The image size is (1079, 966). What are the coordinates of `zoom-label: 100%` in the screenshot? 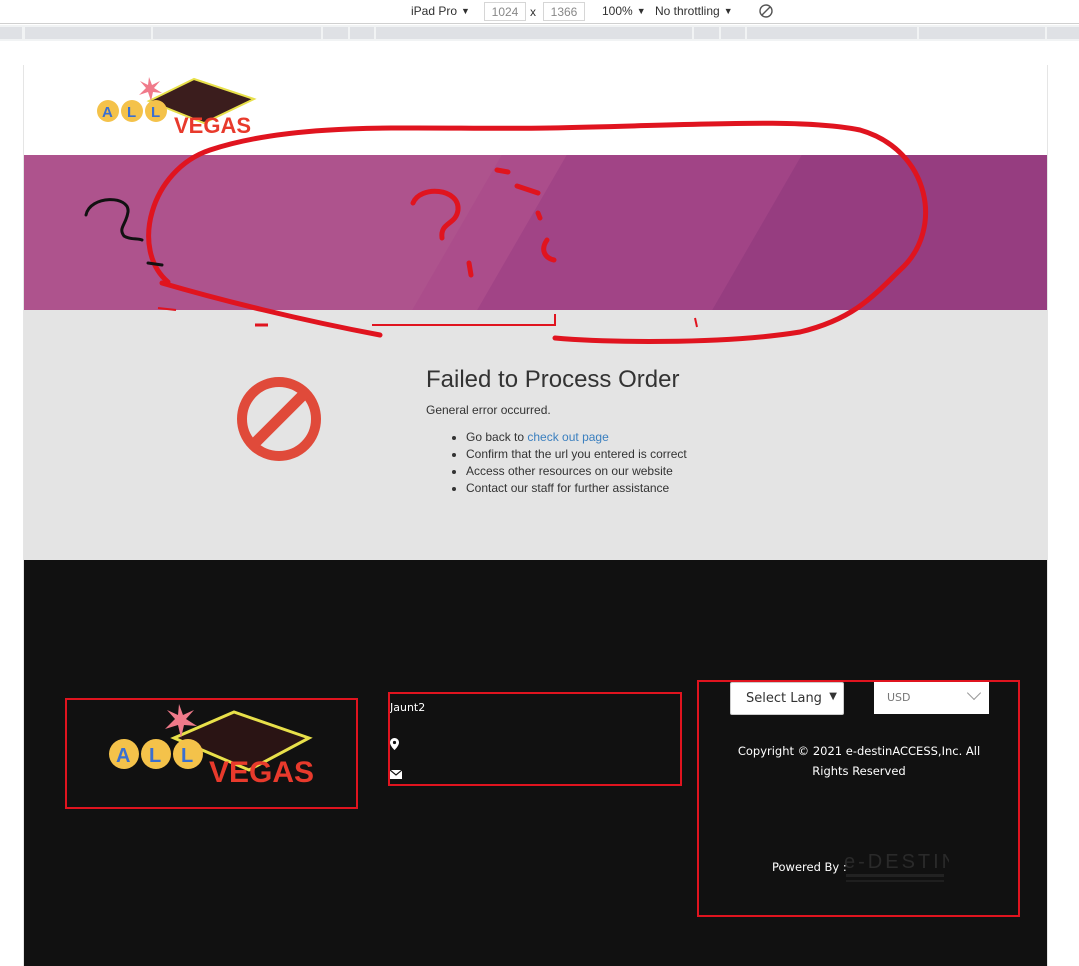 It's located at (617, 11).